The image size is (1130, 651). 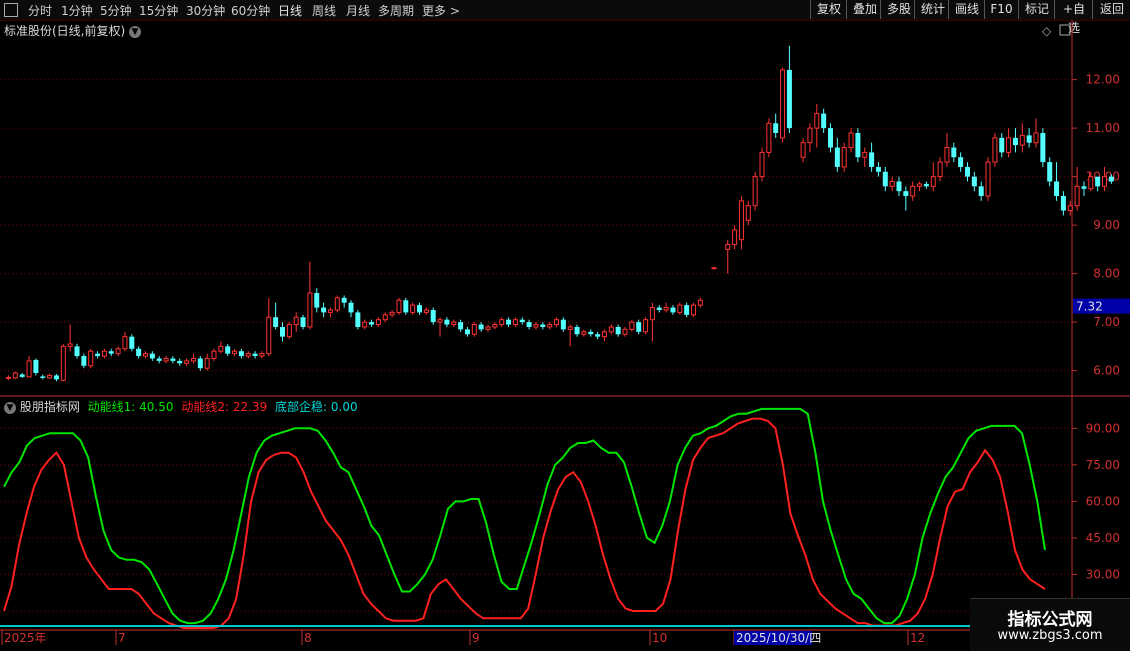 What do you see at coordinates (659, 638) in the screenshot?
I see `date-label: 10` at bounding box center [659, 638].